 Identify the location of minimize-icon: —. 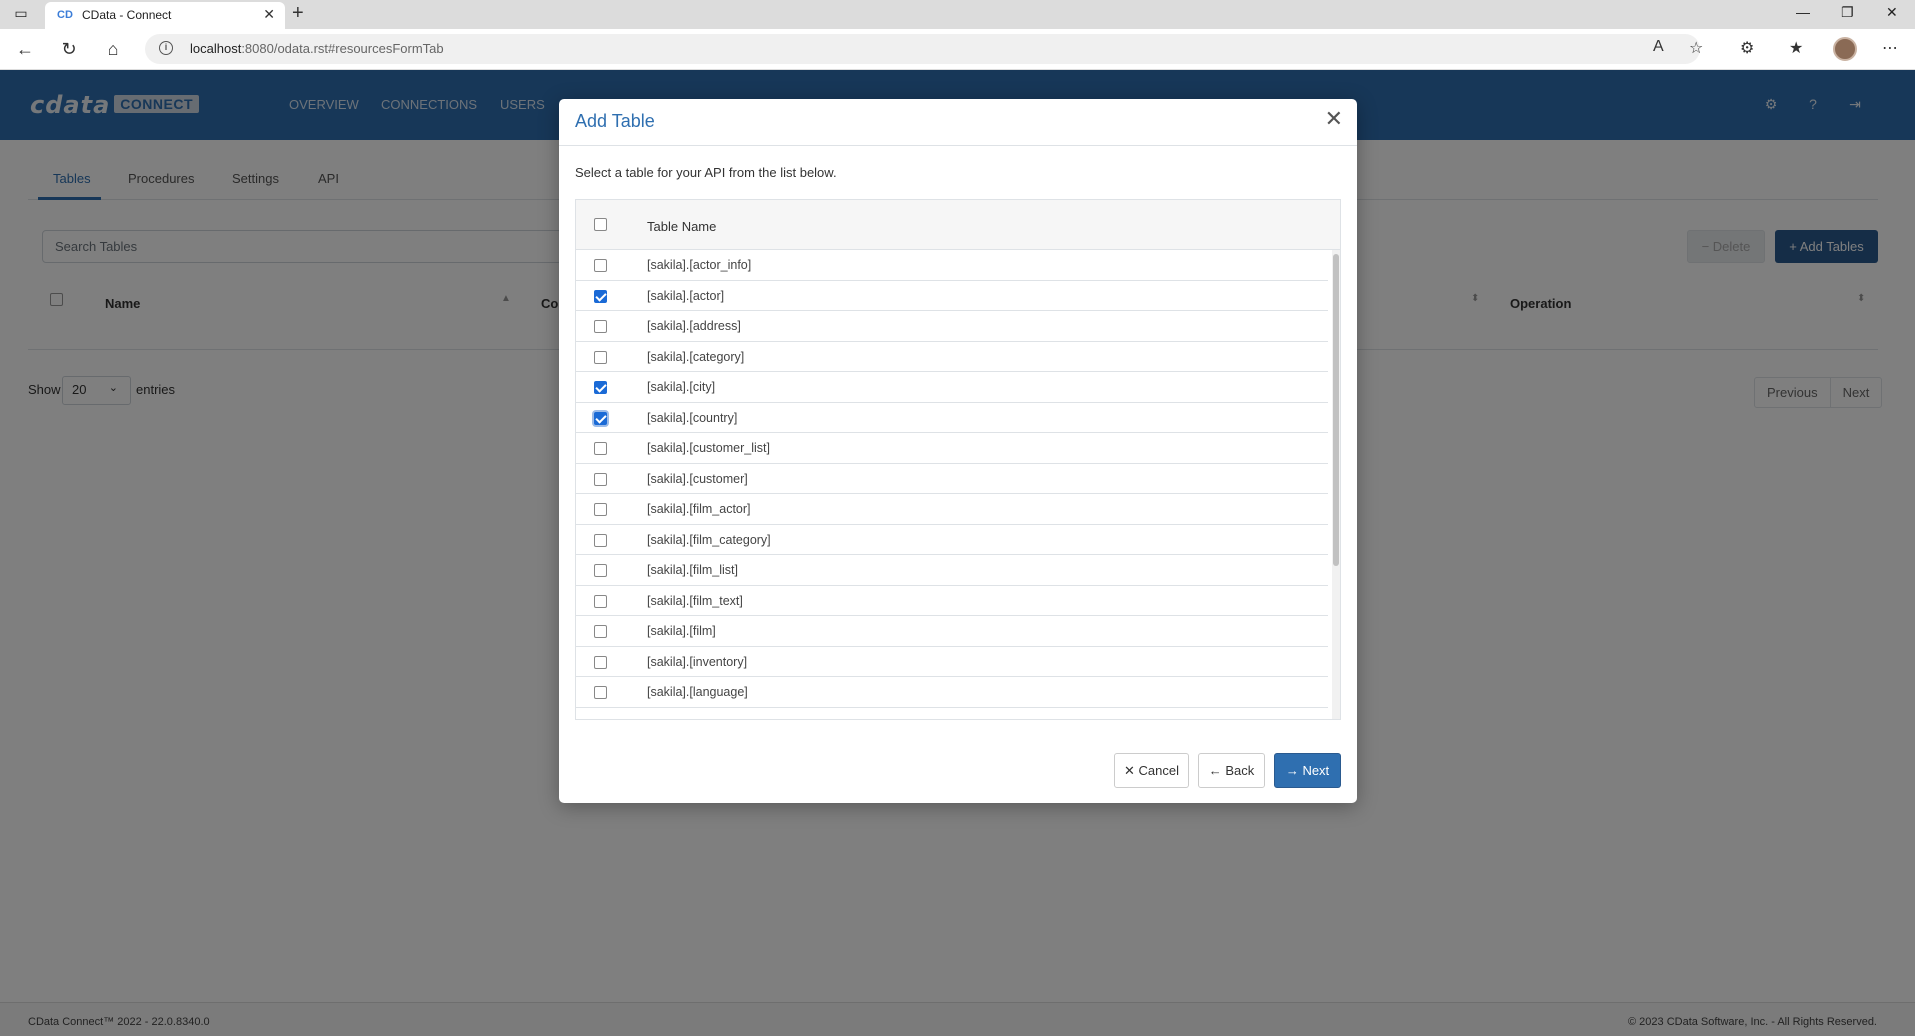
(1803, 12).